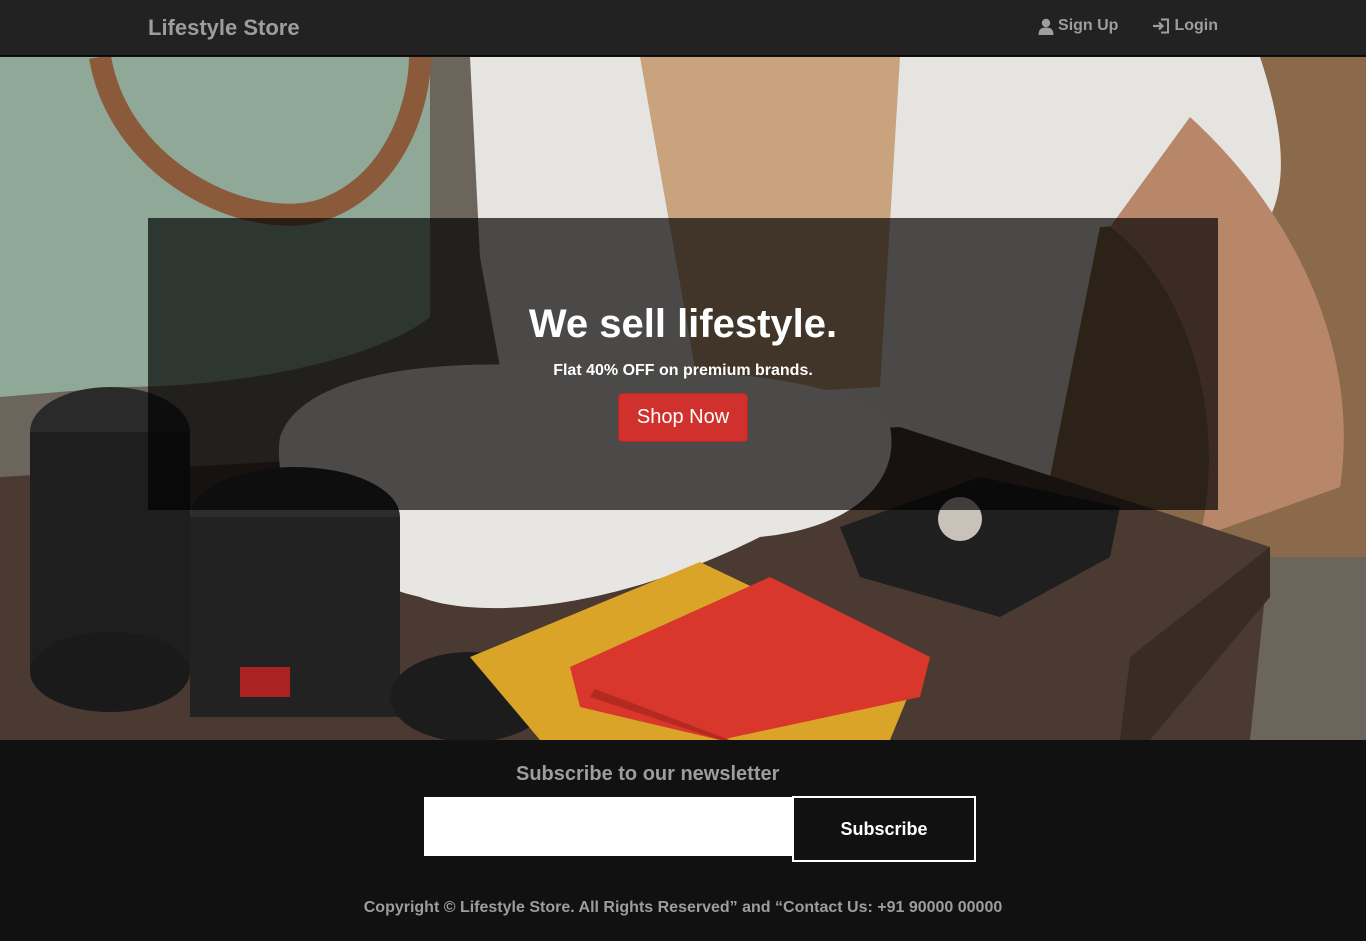  Describe the element at coordinates (1128, 26) in the screenshot. I see `nav-links: Sign Up Login` at that location.